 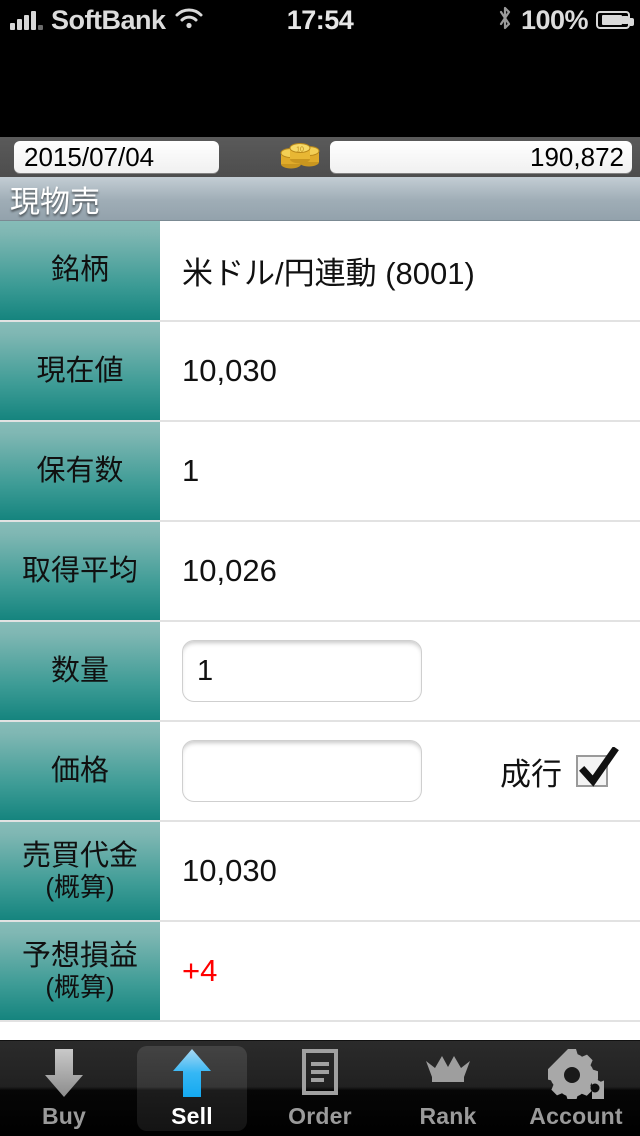 I want to click on table-row: 取得平均 10,026, so click(x=320, y=572).